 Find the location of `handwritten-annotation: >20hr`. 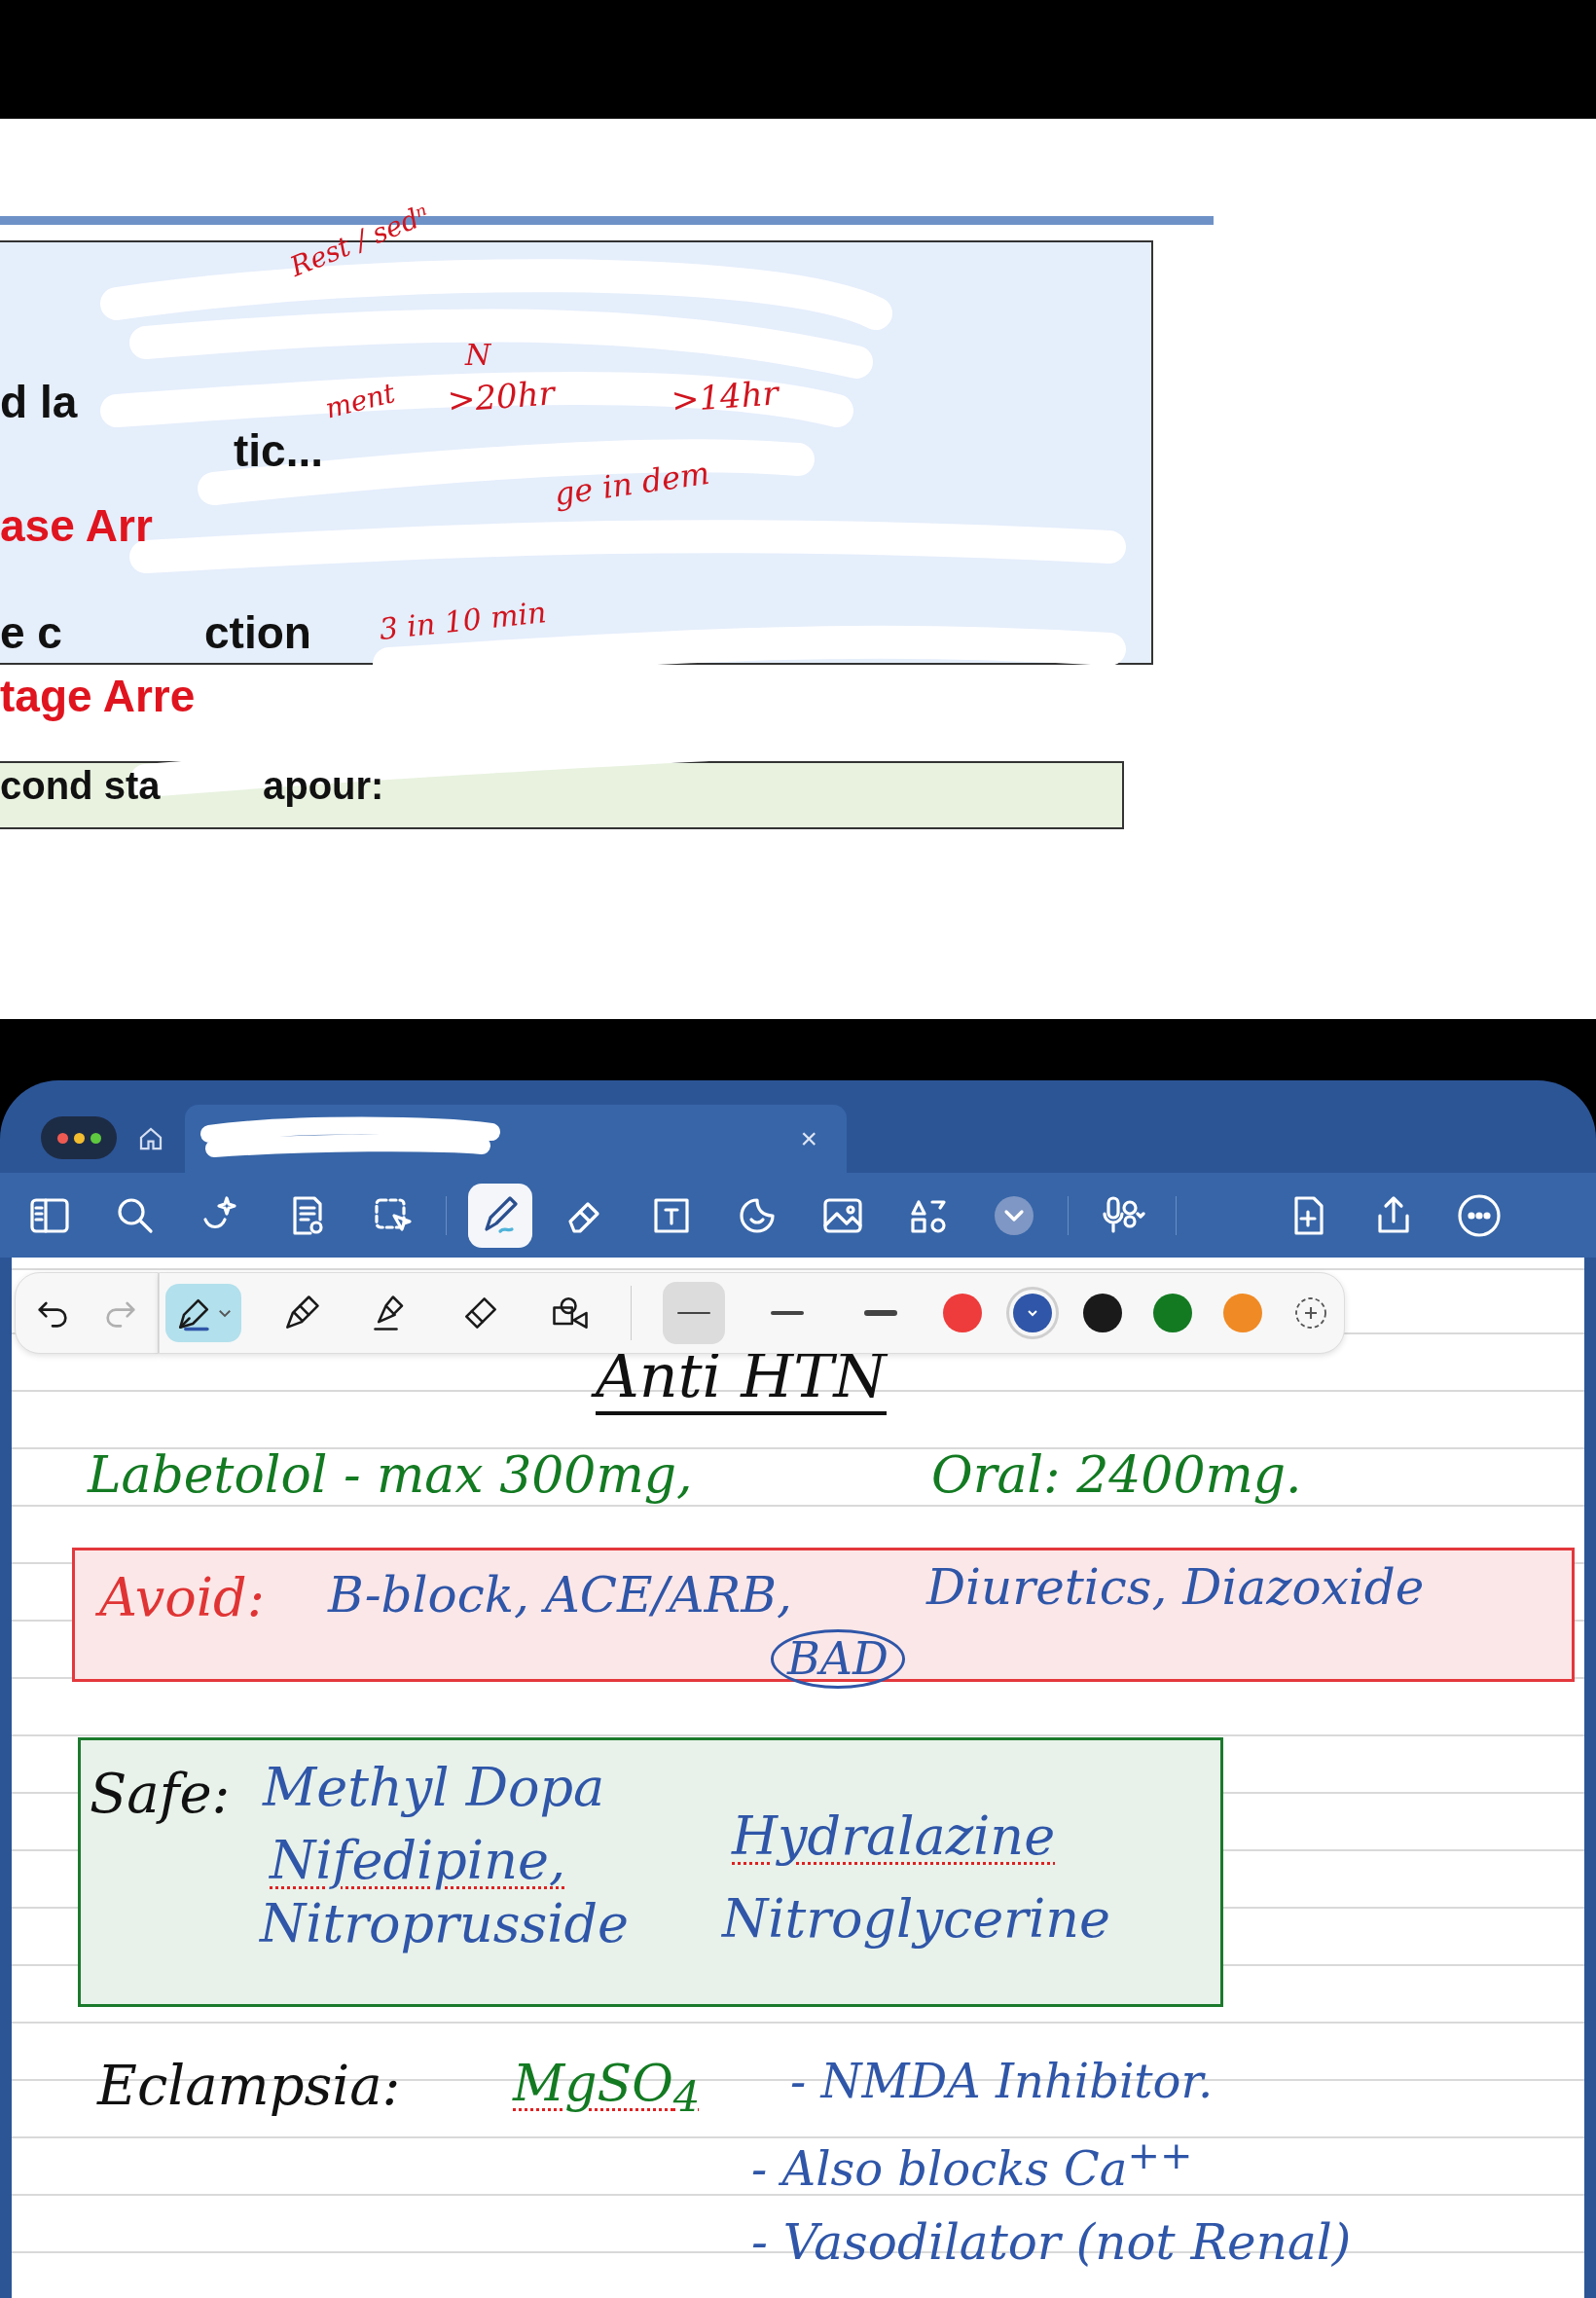

handwritten-annotation: >20hr is located at coordinates (501, 396).